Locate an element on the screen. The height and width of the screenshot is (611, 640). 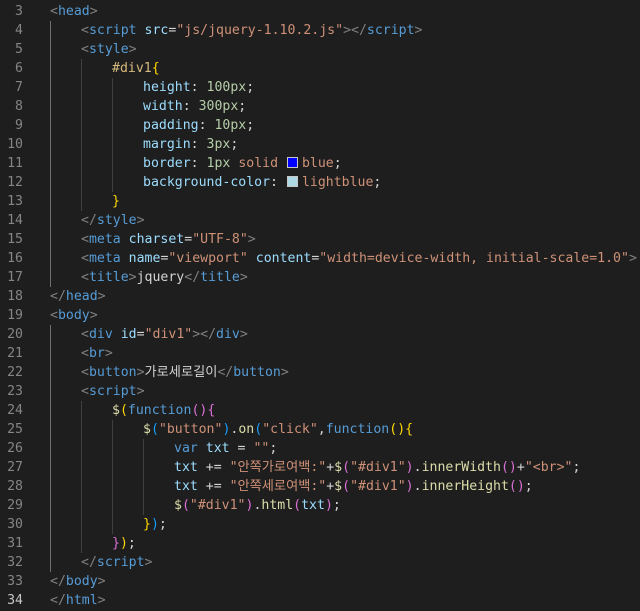
token-kw: function is located at coordinates (159, 410).